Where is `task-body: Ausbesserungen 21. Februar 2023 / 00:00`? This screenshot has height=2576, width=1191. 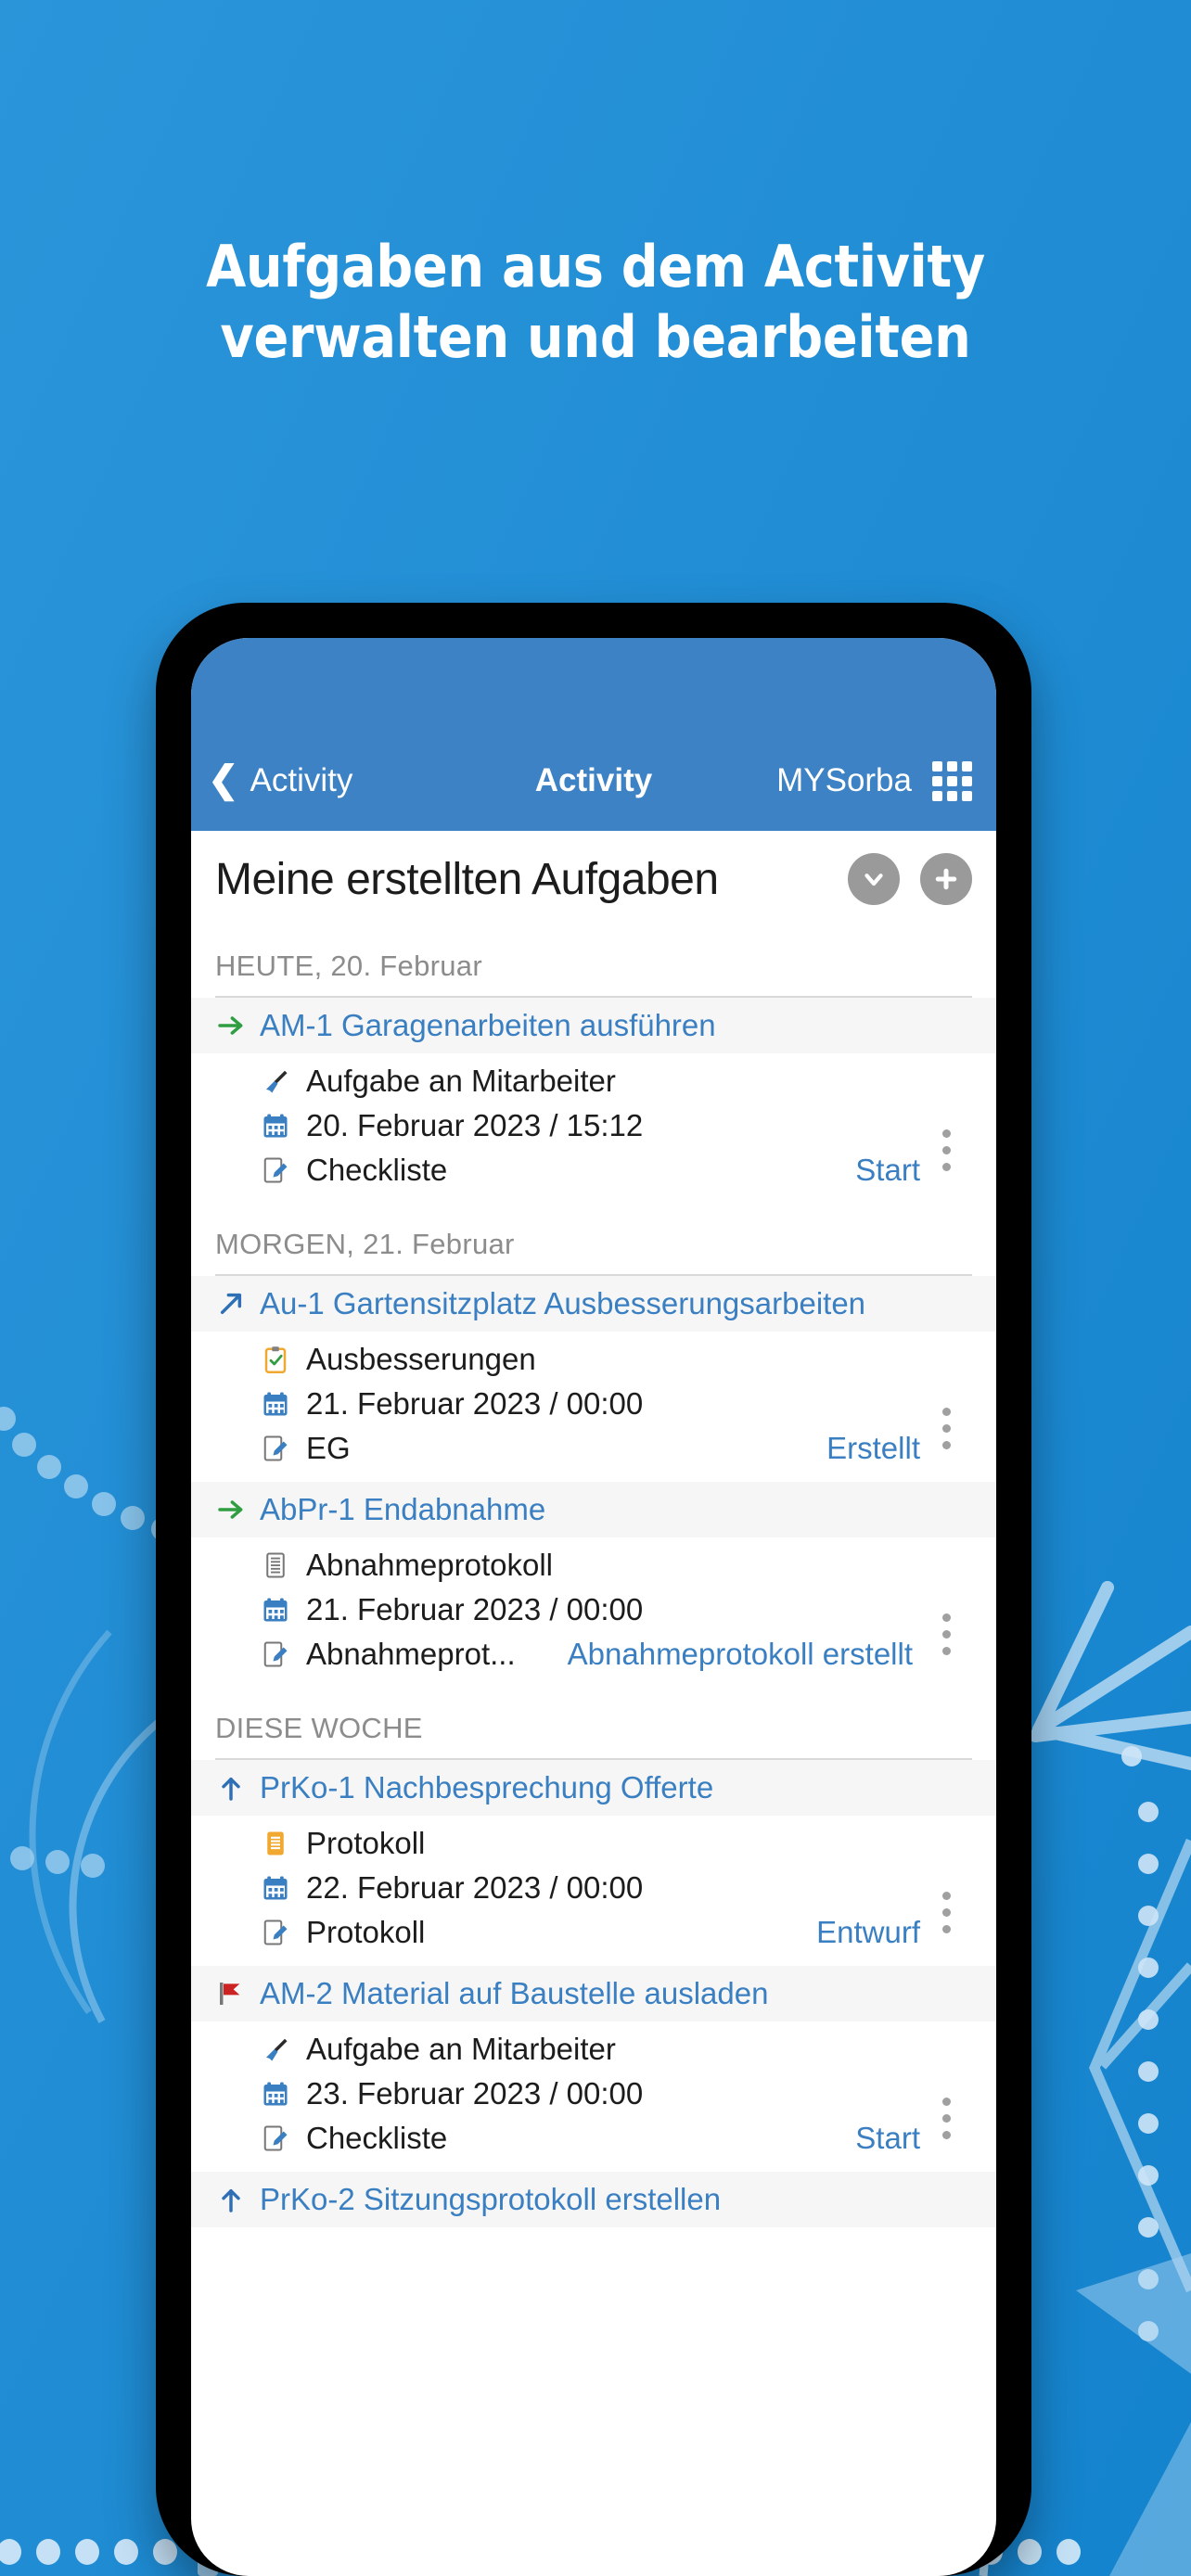
task-body: Ausbesserungen 21. Februar 2023 / 00:00 is located at coordinates (593, 1401).